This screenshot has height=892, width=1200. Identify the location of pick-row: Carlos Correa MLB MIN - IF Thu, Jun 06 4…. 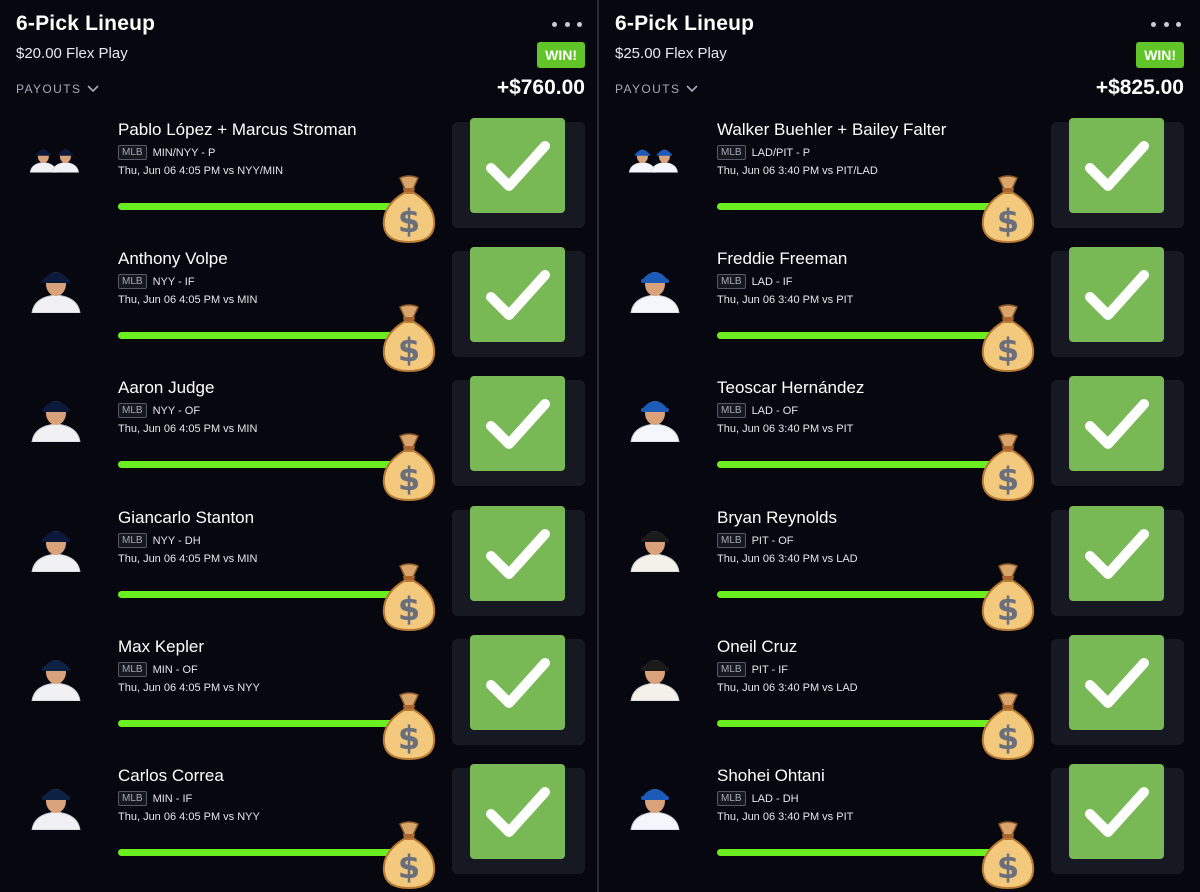
(298, 827).